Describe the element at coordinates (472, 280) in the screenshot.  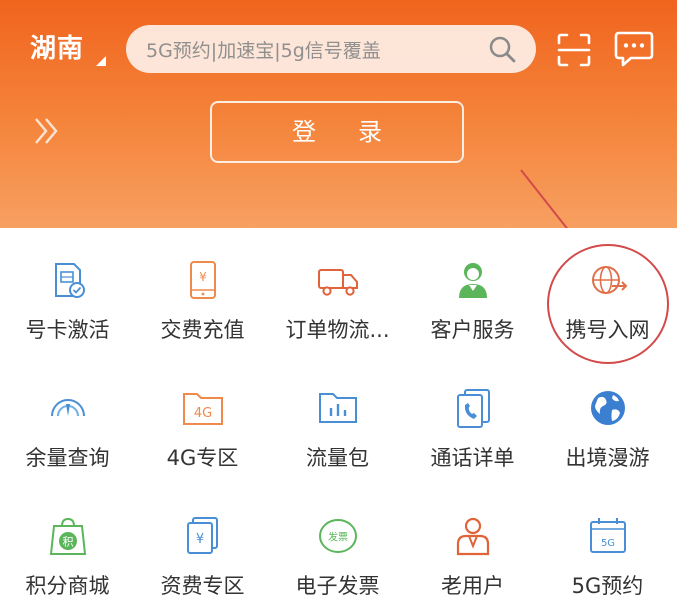
I see `customer-service-icon` at that location.